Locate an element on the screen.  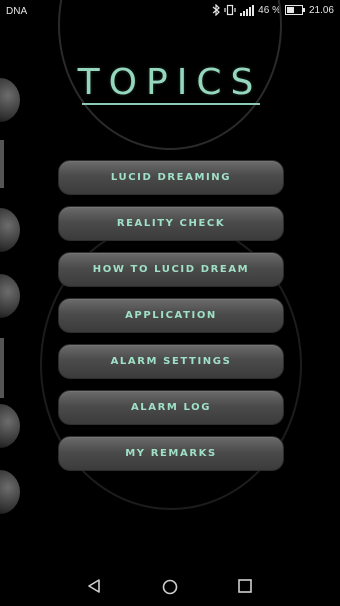
title-underline is located at coordinates (171, 104).